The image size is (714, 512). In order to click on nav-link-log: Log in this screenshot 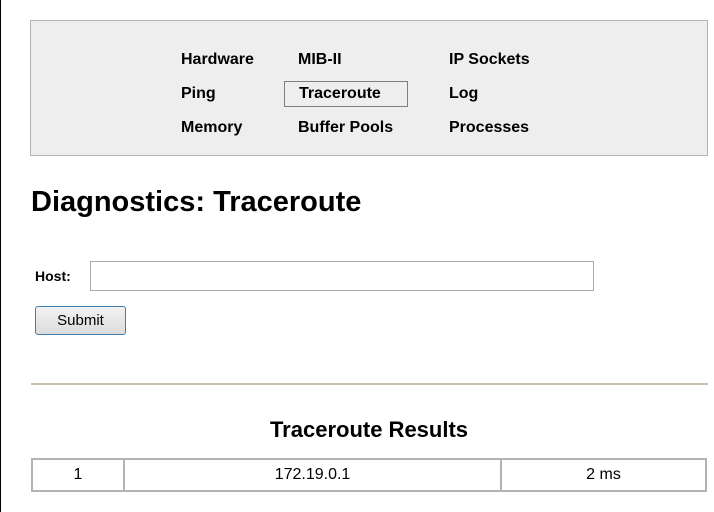, I will do `click(460, 94)`.